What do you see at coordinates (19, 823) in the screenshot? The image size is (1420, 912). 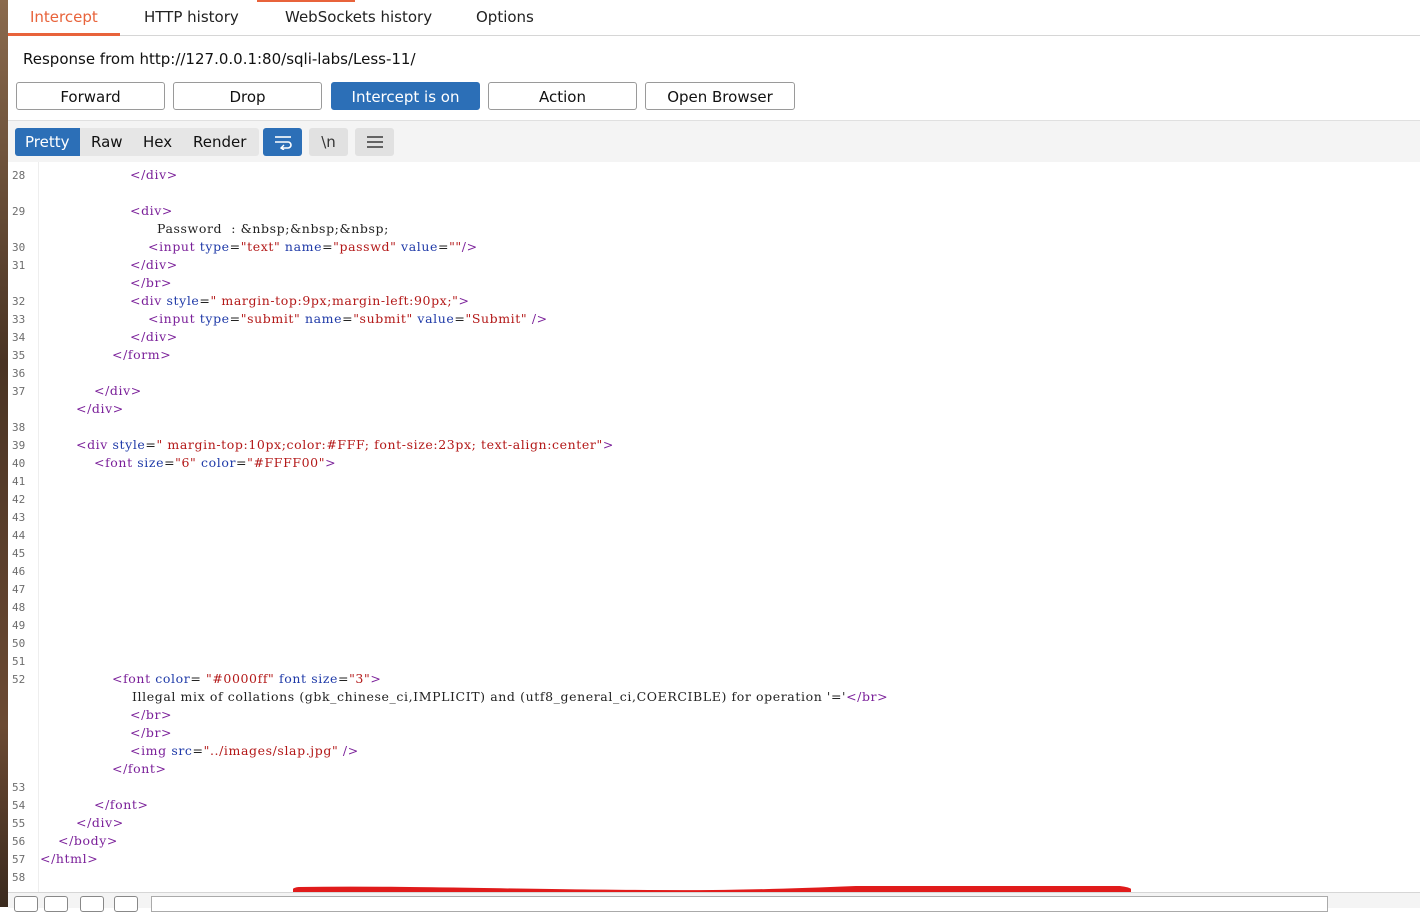 I see `line-number: 55` at bounding box center [19, 823].